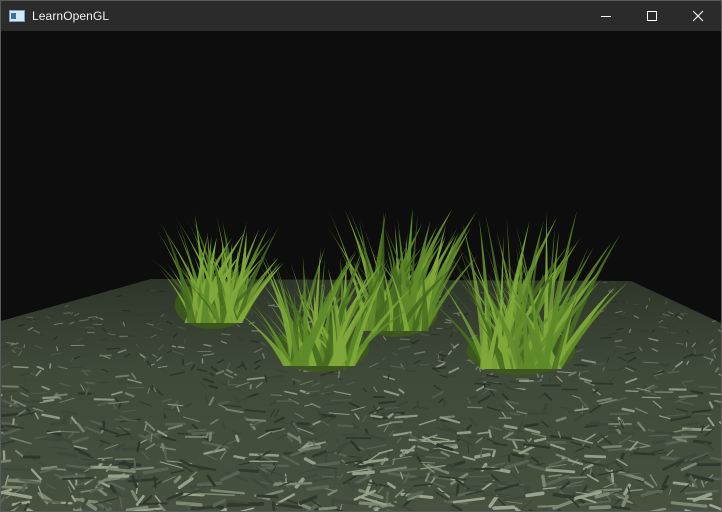 This screenshot has height=512, width=722. I want to click on window-title: LearnOpenGL, so click(71, 16).